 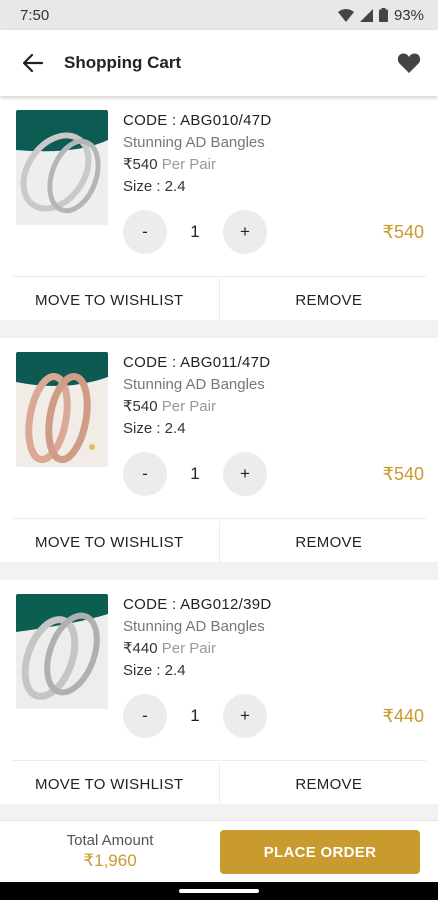 I want to click on signal-icon, so click(x=366, y=15).